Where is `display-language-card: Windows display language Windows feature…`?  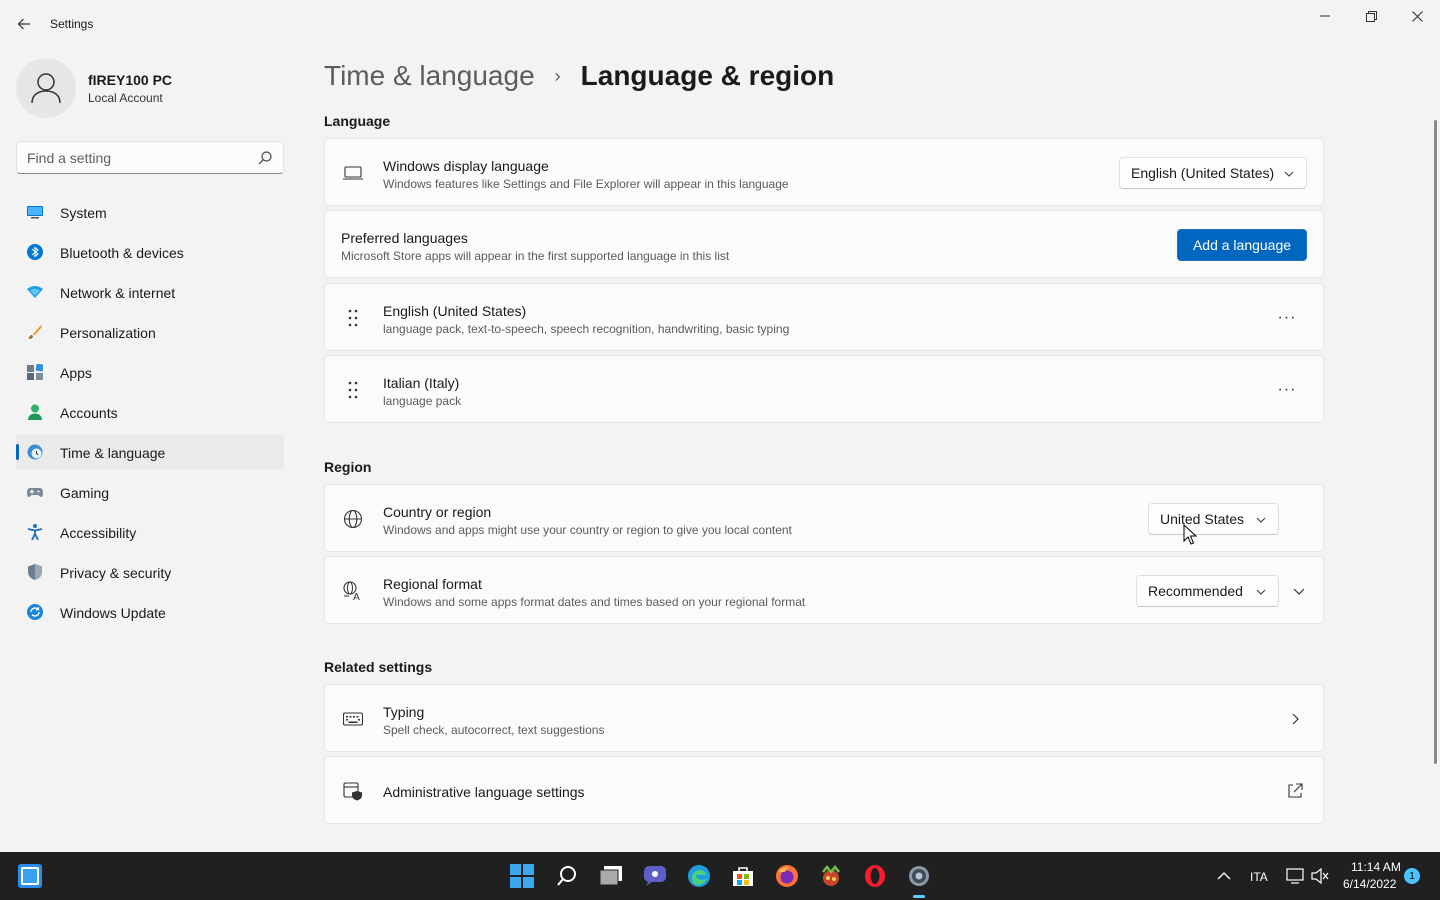
display-language-card: Windows display language Windows feature… is located at coordinates (824, 172).